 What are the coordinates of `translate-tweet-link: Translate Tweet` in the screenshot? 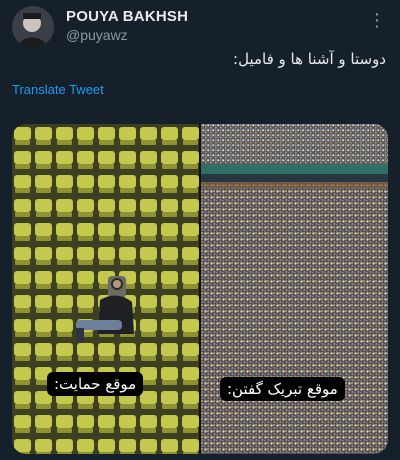 It's located at (58, 89).